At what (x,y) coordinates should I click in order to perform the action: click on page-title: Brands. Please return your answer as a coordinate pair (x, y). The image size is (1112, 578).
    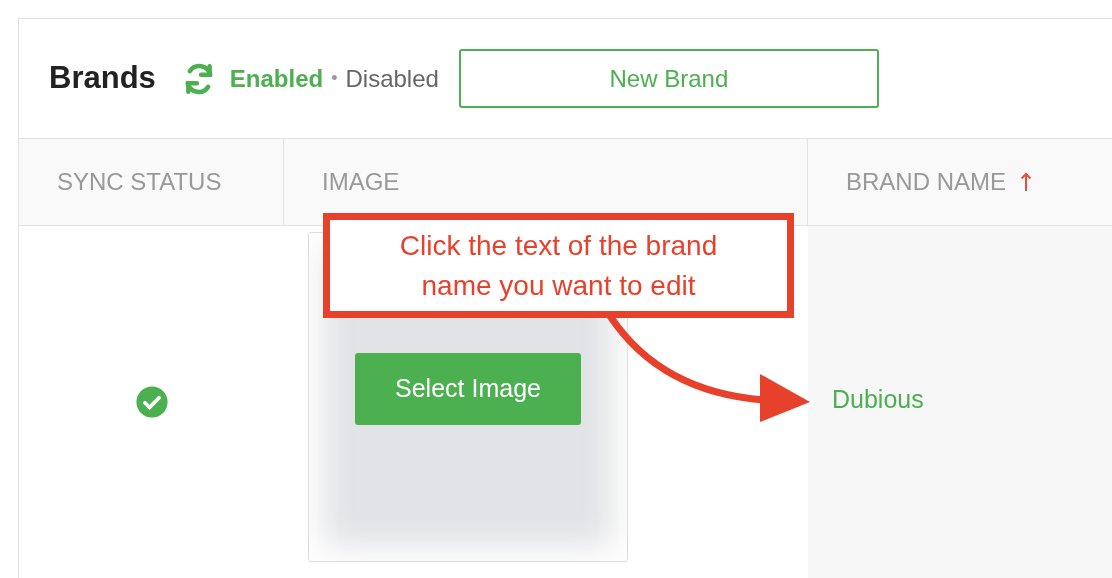
    Looking at the image, I should click on (102, 78).